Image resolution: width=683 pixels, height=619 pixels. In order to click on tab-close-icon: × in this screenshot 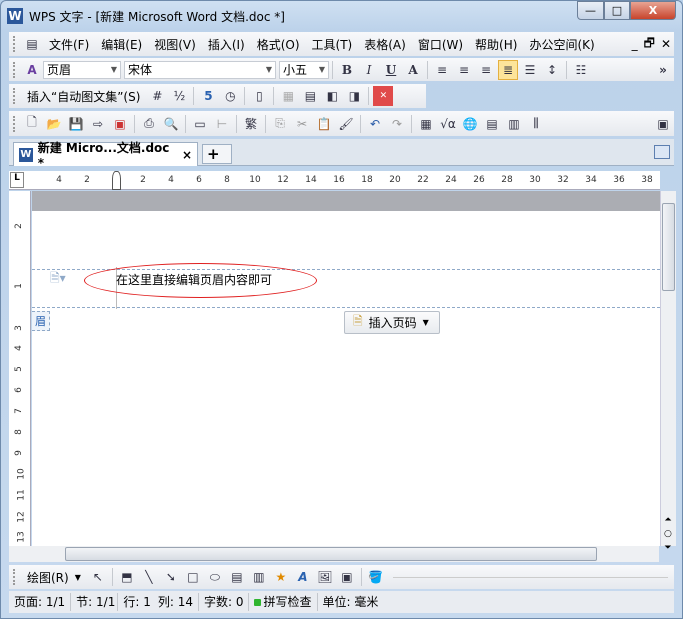, I will do `click(187, 155)`.